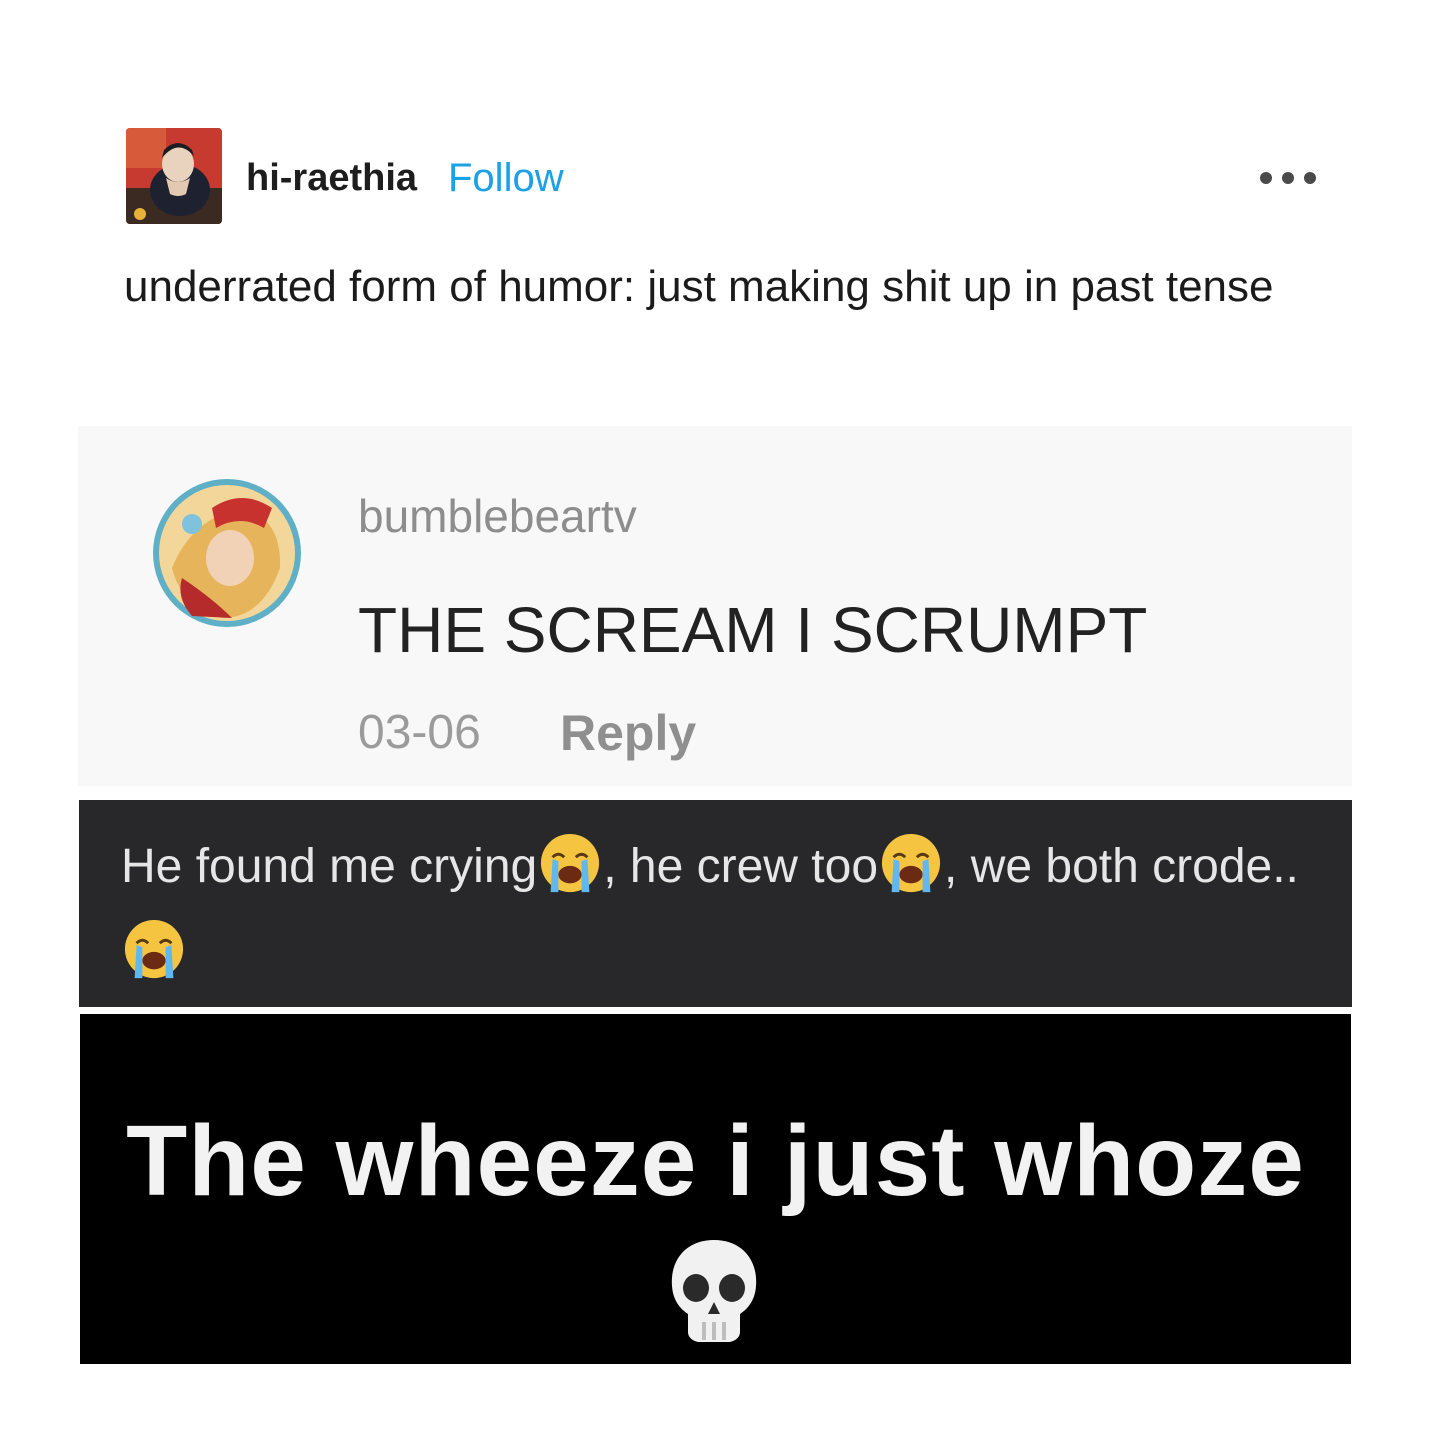  Describe the element at coordinates (628, 733) in the screenshot. I see `reply-button: Reply` at that location.